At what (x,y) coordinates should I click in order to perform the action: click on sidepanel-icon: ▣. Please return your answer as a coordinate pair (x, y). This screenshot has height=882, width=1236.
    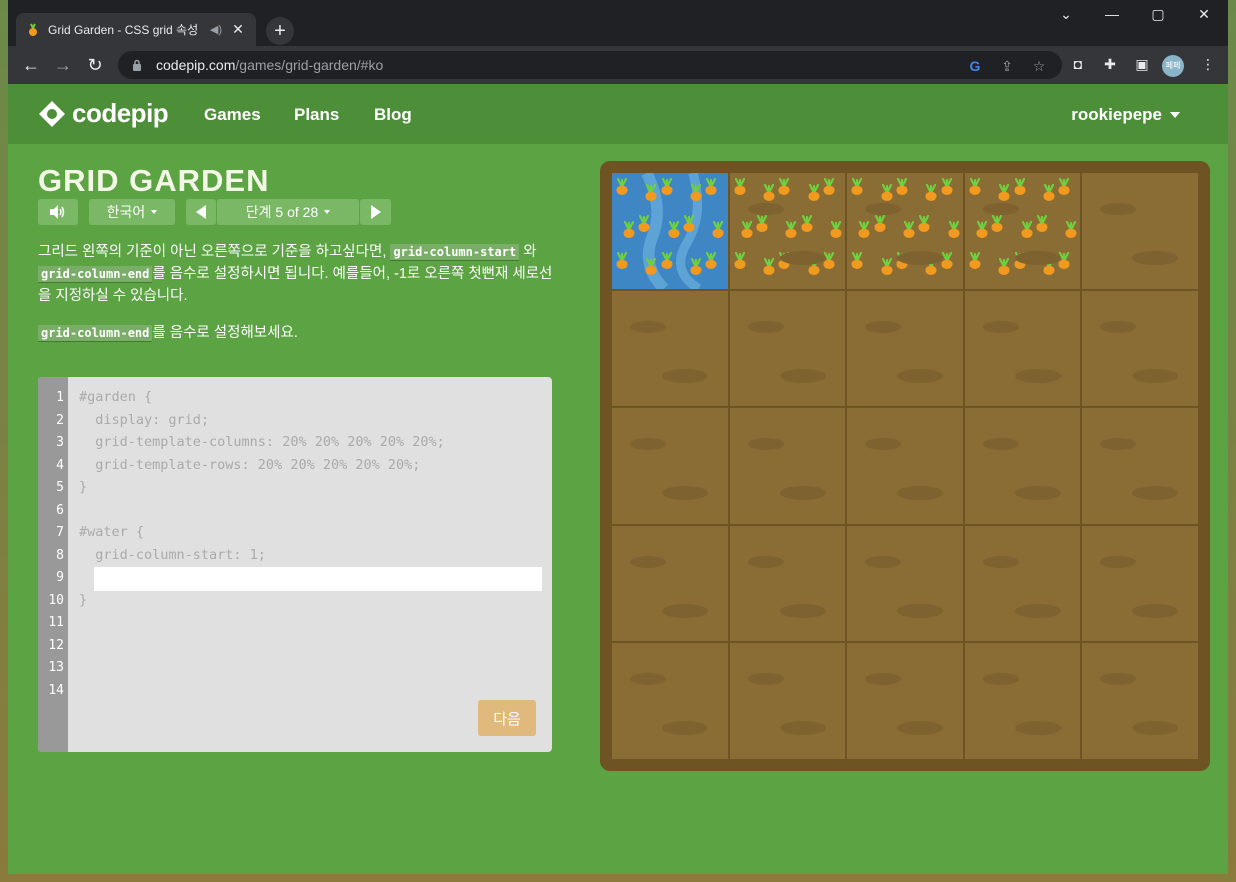
    Looking at the image, I should click on (1142, 64).